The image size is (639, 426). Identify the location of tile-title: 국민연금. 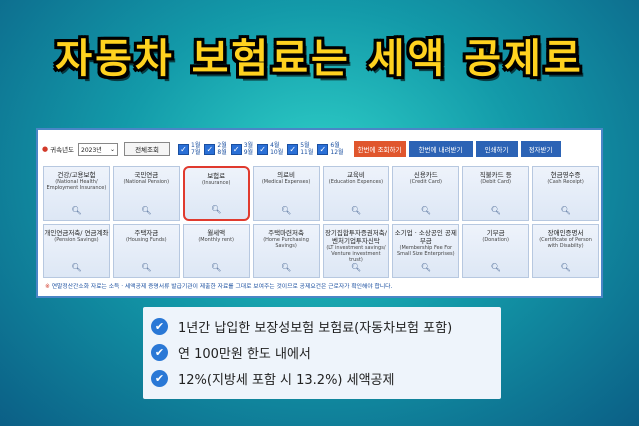
(146, 175).